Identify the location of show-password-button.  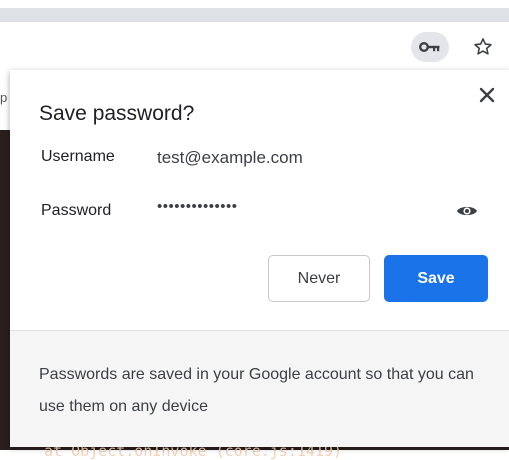
(467, 211).